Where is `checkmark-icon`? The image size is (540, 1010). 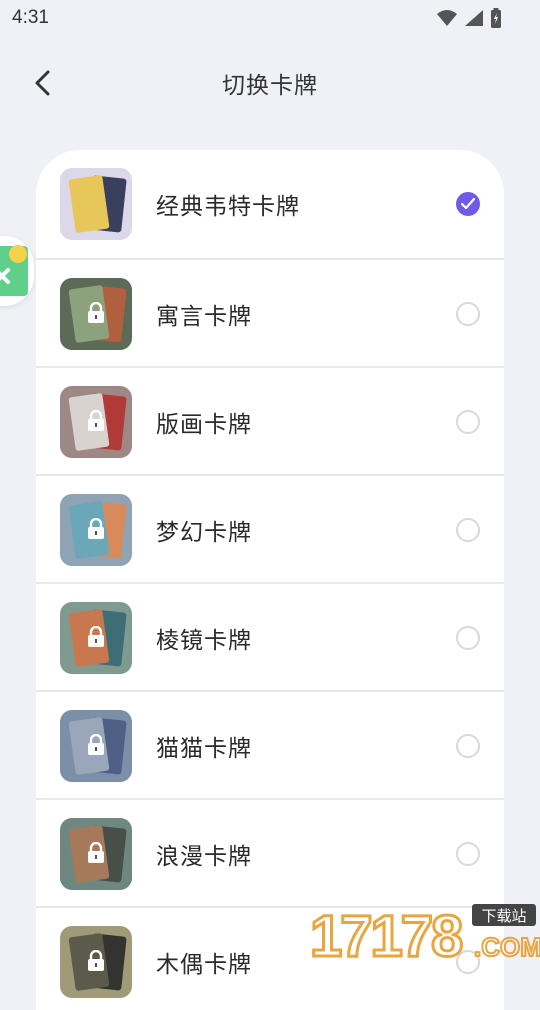 checkmark-icon is located at coordinates (468, 204).